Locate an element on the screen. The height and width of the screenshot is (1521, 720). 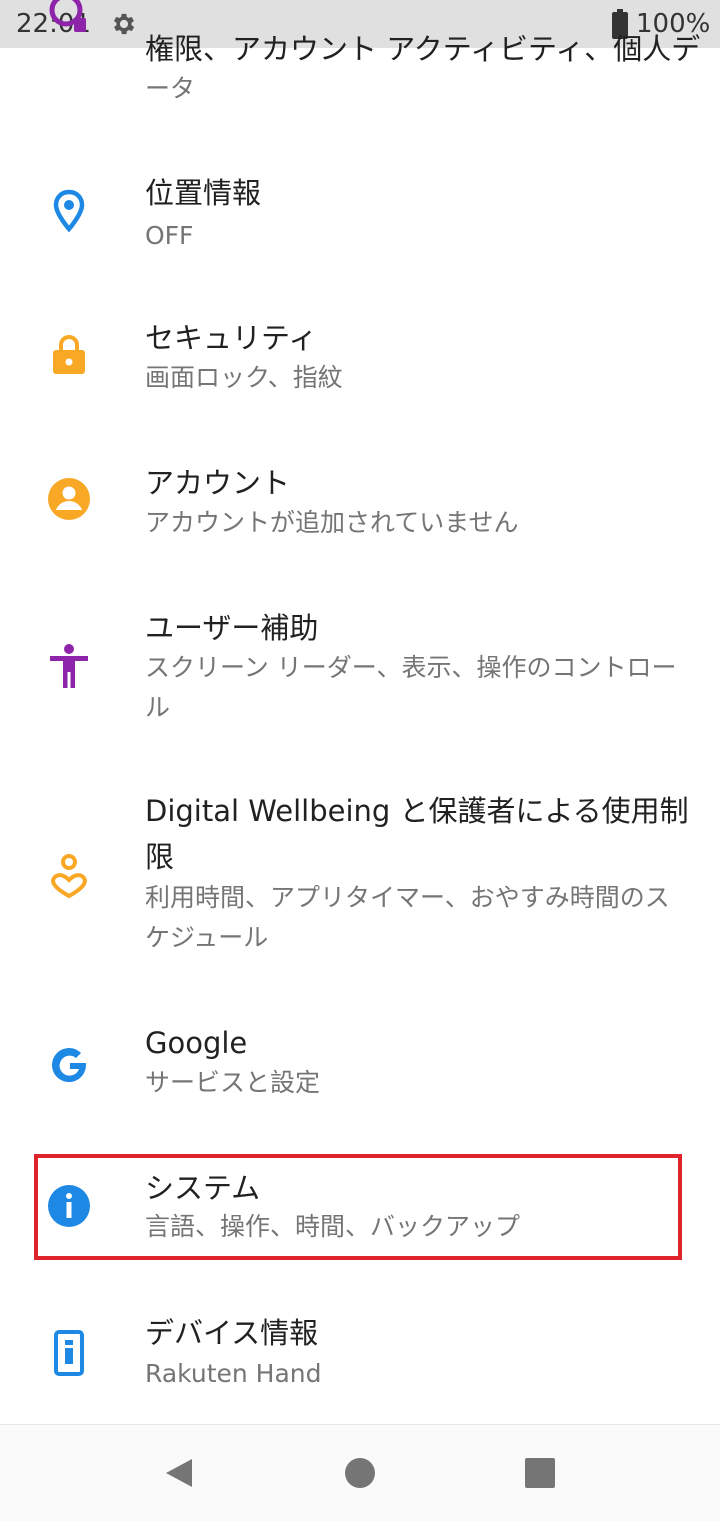
privacy-icon is located at coordinates (69, 25).